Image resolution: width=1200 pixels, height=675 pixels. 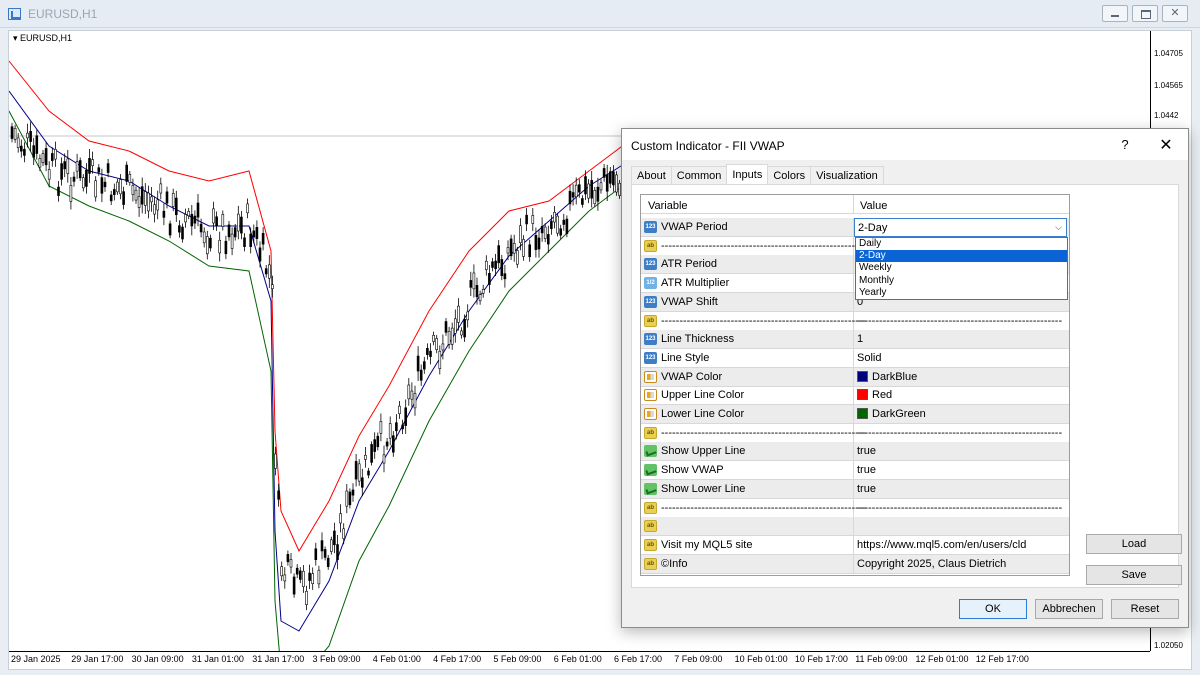 What do you see at coordinates (961, 293) in the screenshot?
I see `dropdown-option: Yearly` at bounding box center [961, 293].